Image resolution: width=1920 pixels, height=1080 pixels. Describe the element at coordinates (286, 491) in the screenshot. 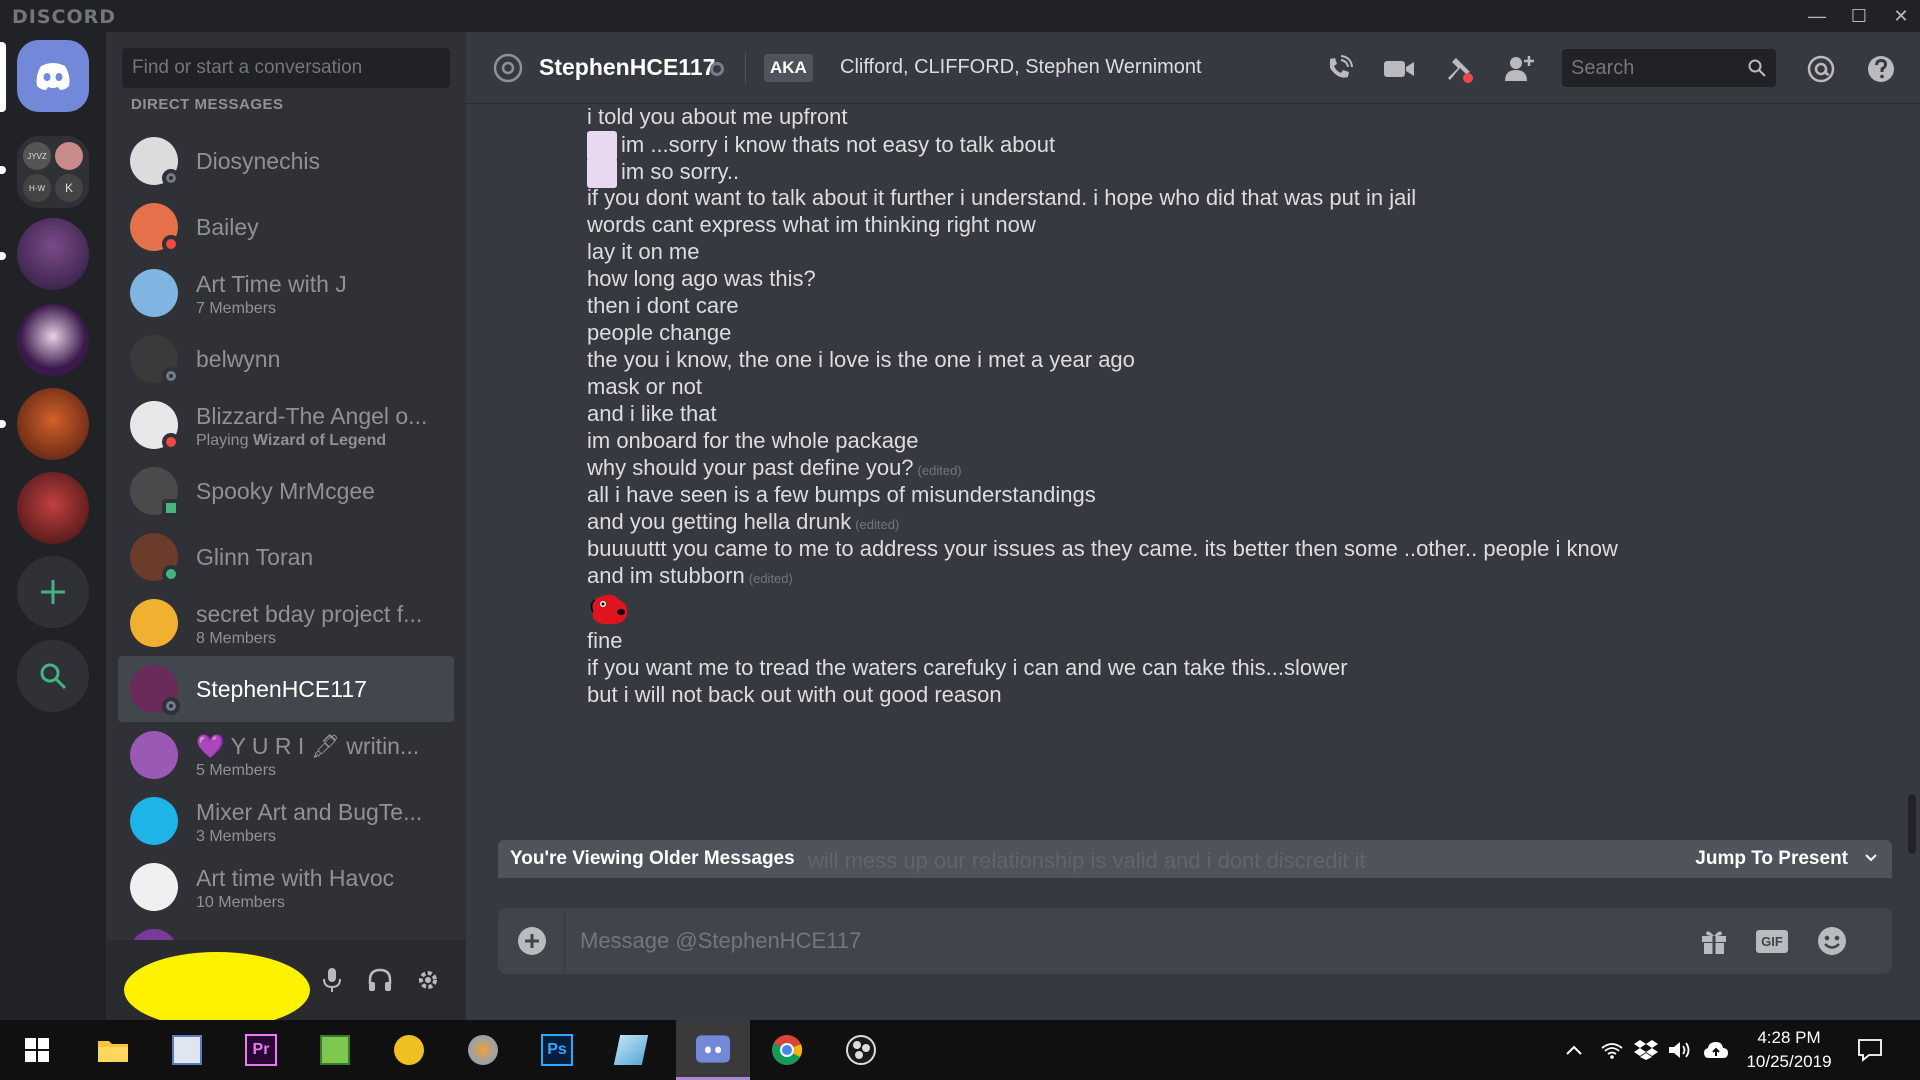

I see `dm-item: Spooky MrMcgee` at that location.